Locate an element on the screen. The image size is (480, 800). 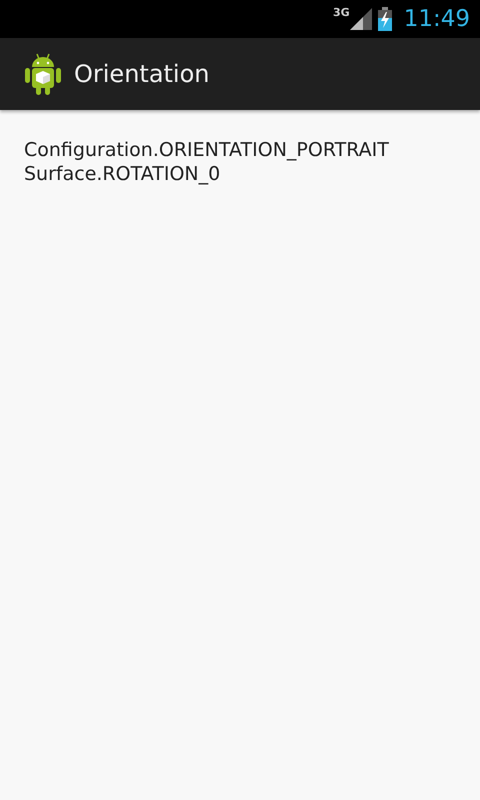
clock: 11:49 is located at coordinates (437, 19).